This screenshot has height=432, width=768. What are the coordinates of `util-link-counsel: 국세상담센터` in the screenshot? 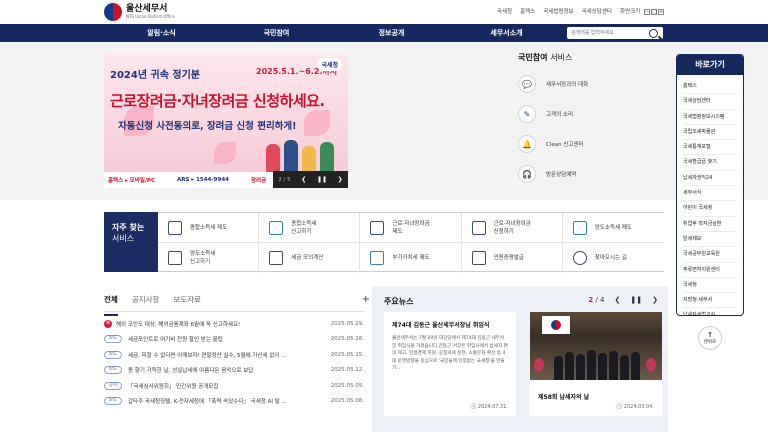 It's located at (597, 11).